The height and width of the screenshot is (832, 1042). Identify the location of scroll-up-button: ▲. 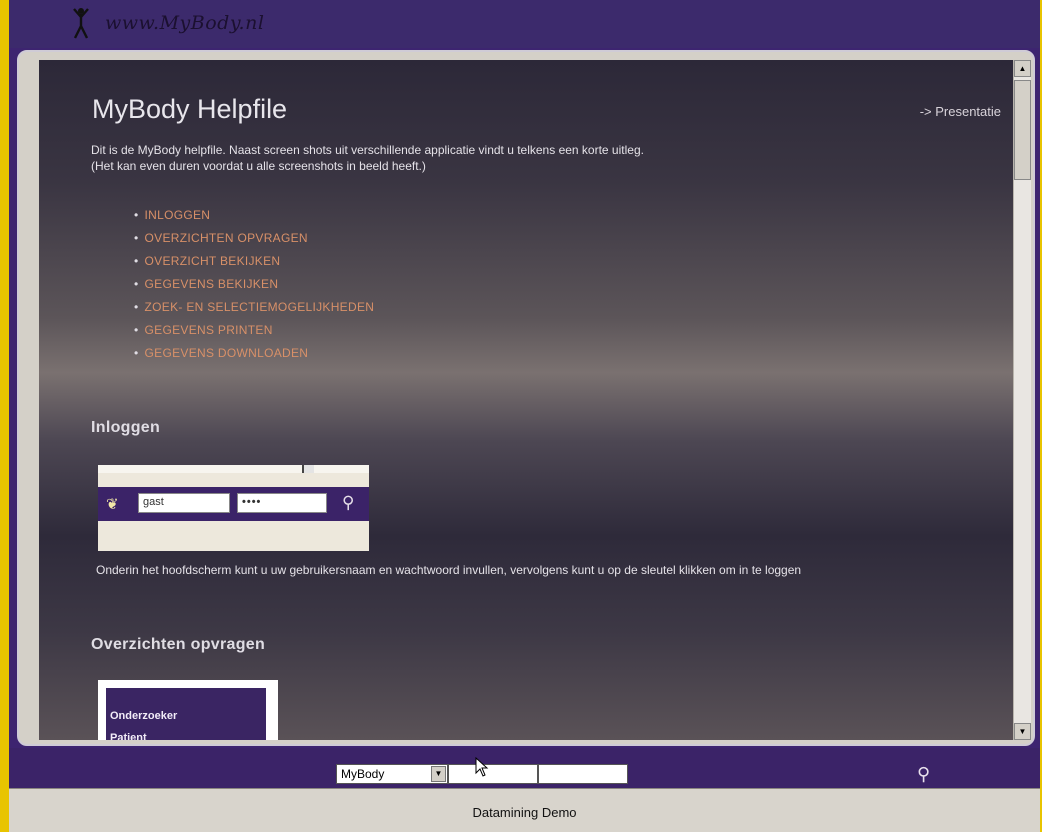
(1022, 68).